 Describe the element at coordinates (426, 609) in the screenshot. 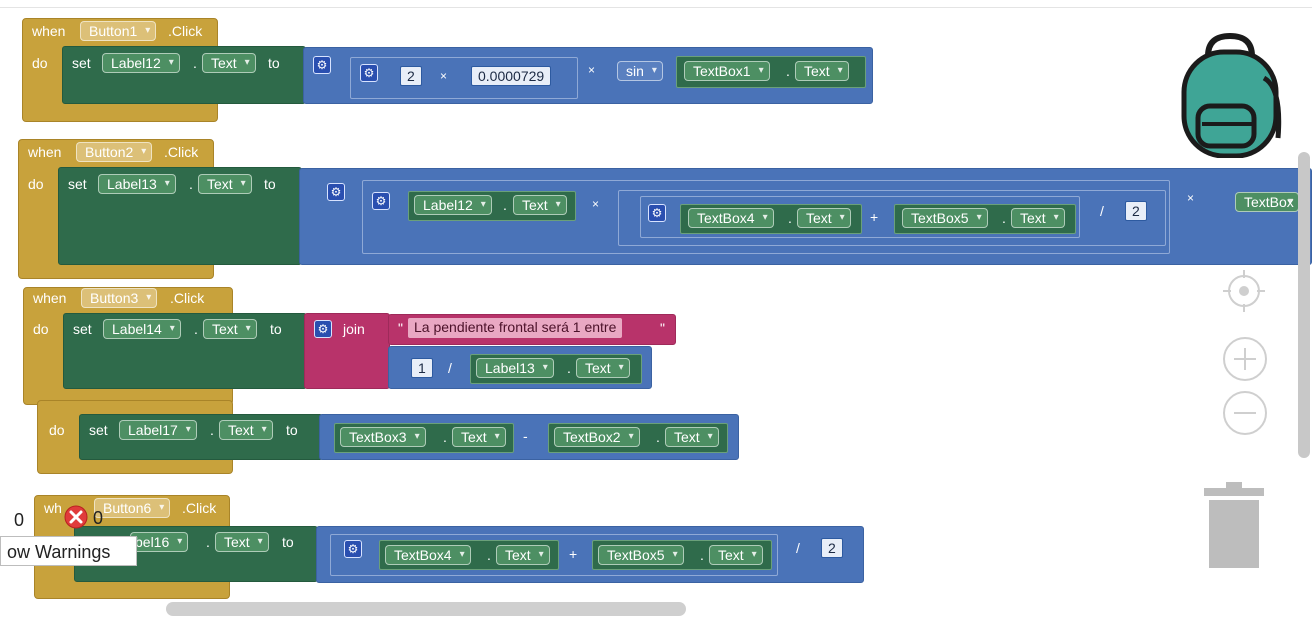

I see `horizontal-scrollbar` at that location.